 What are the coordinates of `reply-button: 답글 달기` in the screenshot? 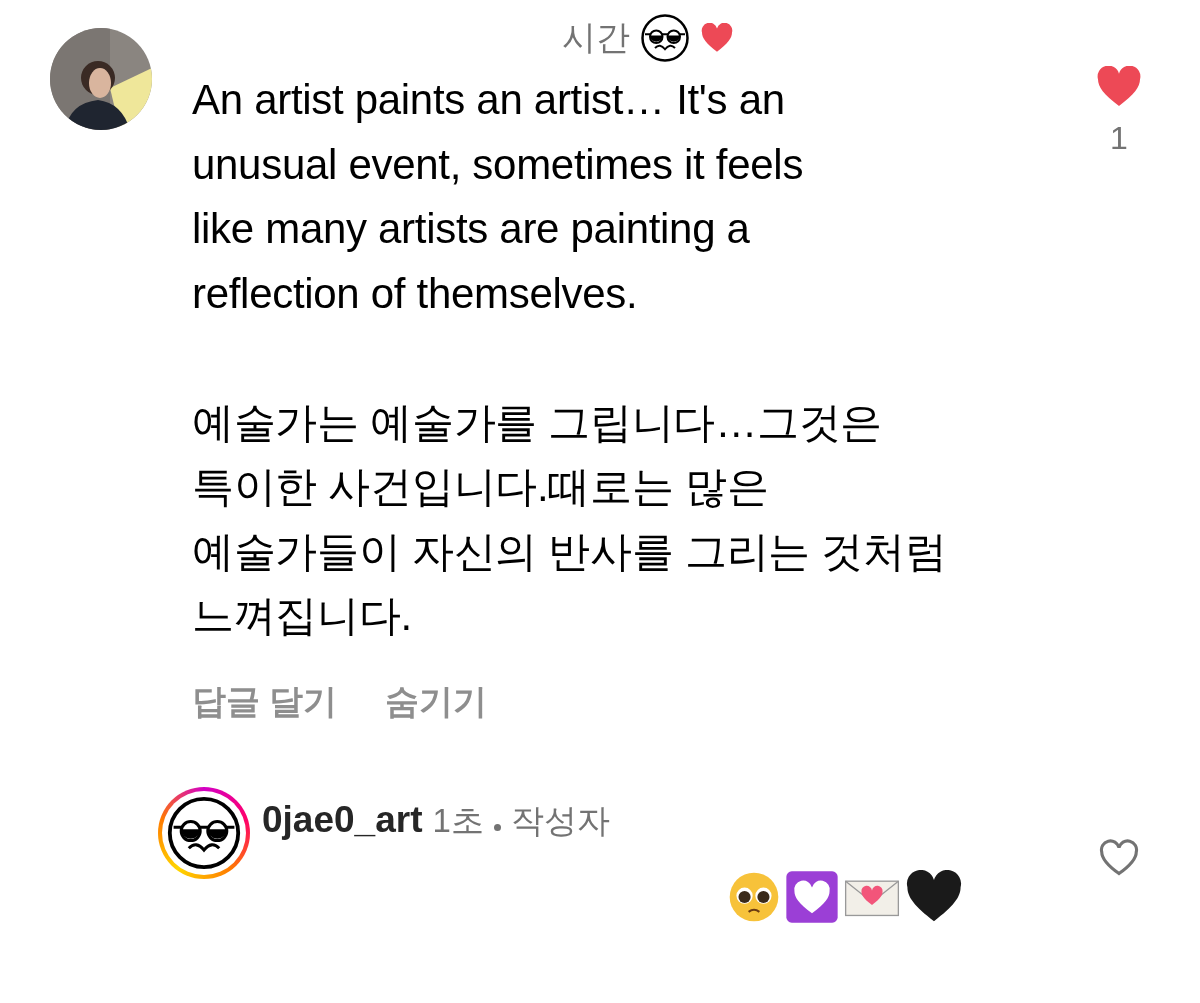 It's located at (265, 701).